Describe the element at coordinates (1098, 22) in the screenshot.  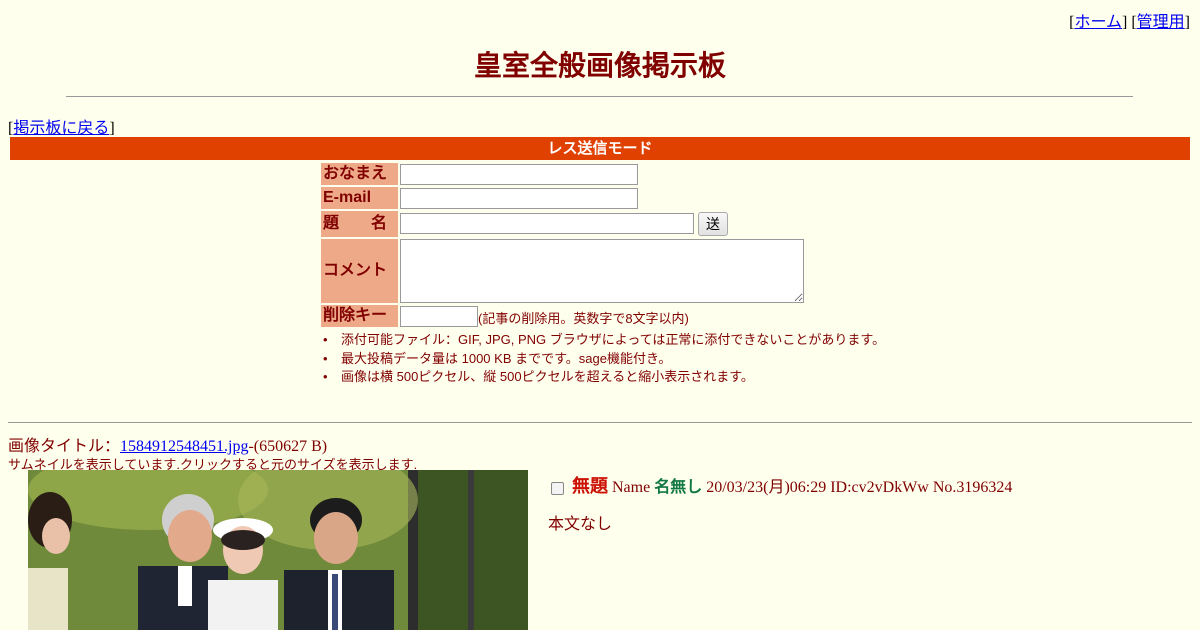
I see `home-link: ホーム` at that location.